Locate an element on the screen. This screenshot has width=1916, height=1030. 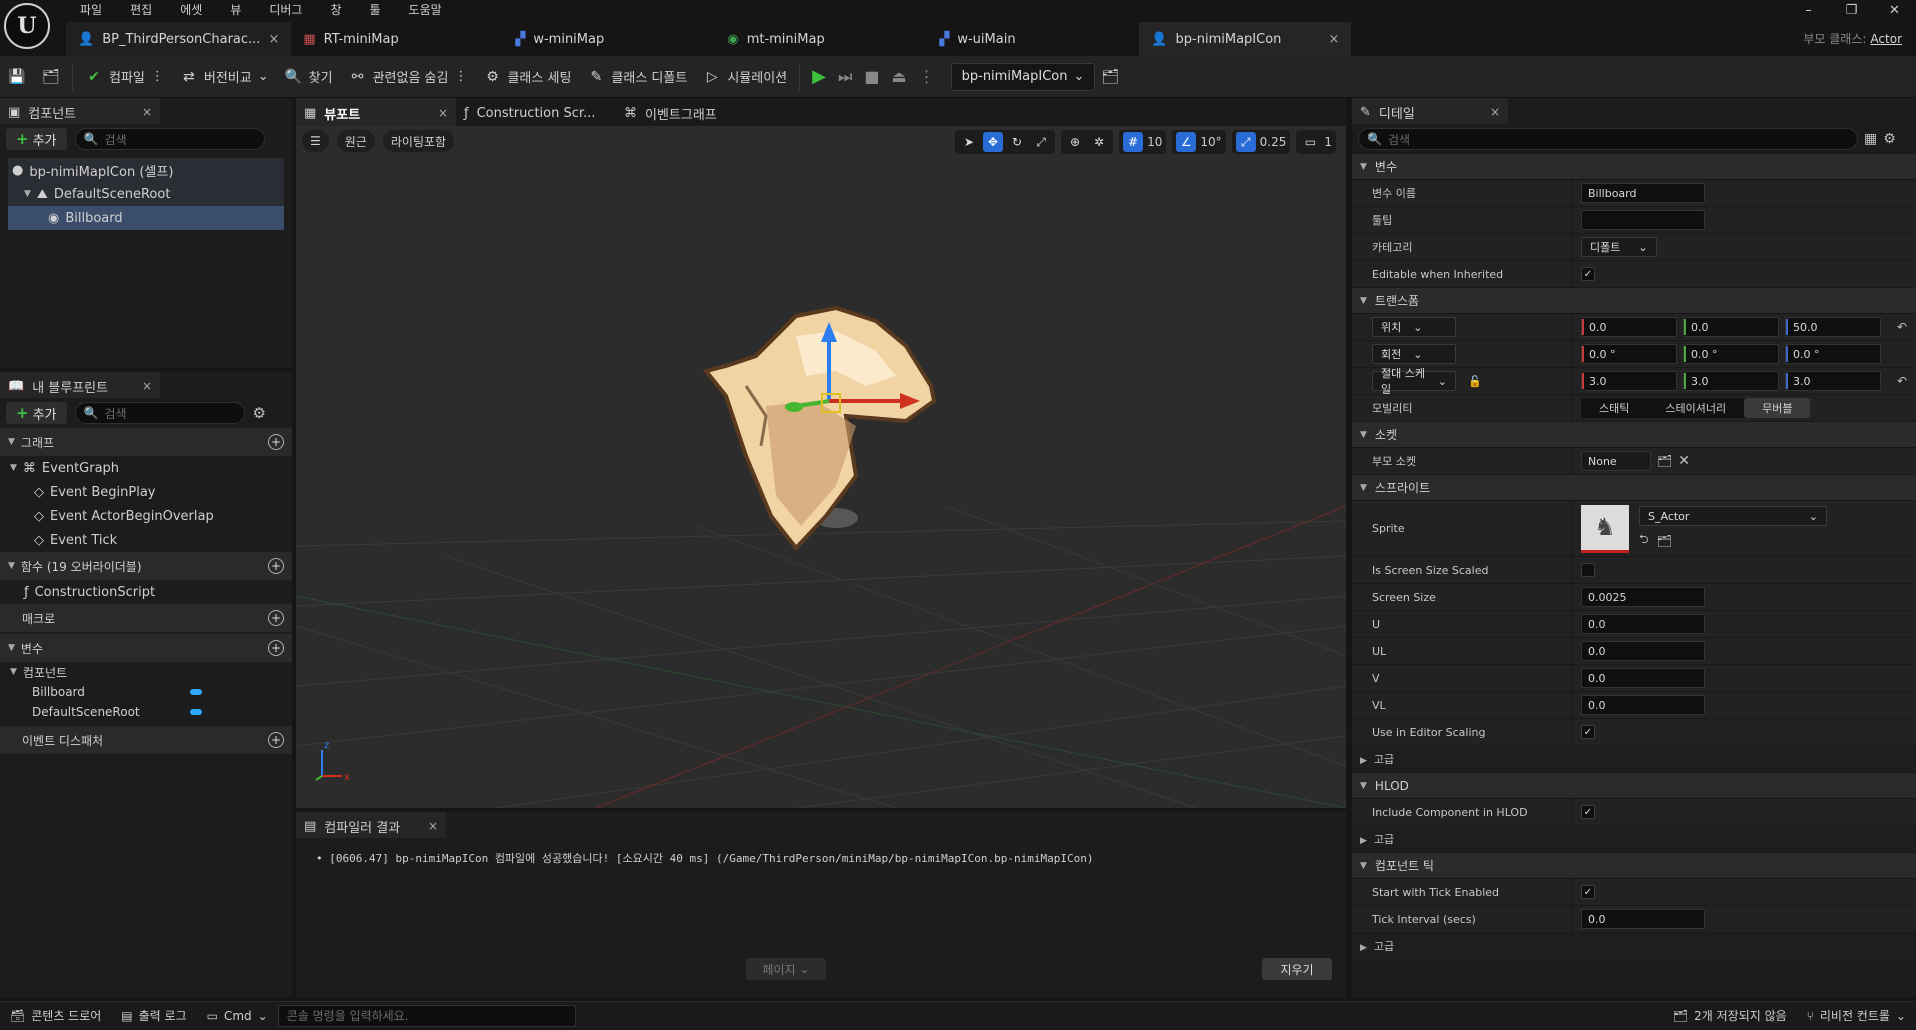
tree-item-event: ◇ Event Tick is located at coordinates (146, 540).